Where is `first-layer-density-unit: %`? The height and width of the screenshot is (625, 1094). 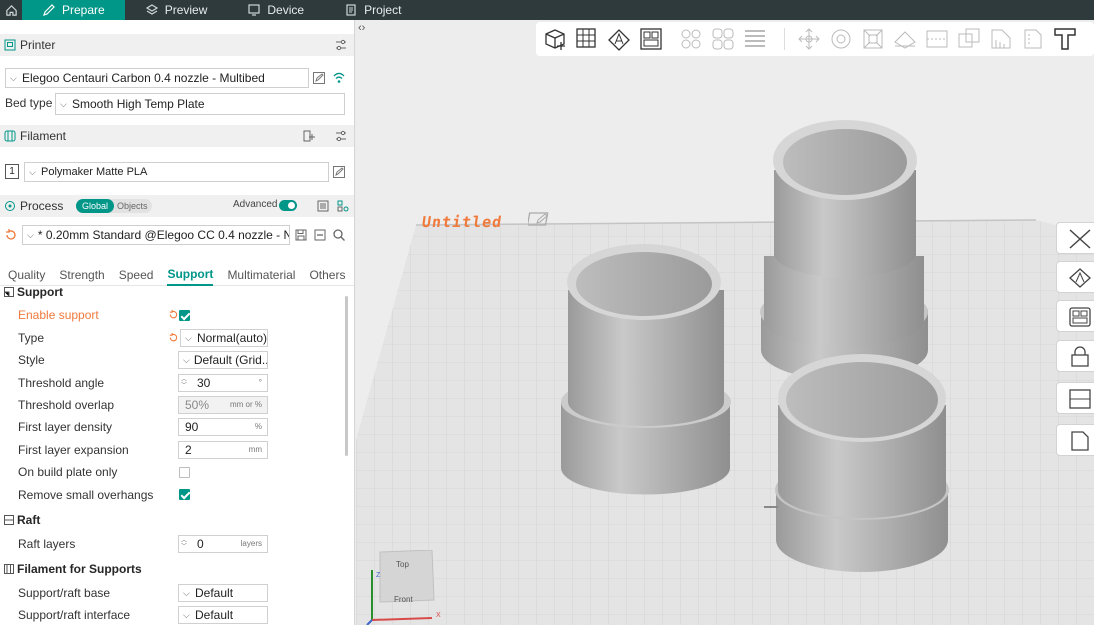
first-layer-density-unit: % is located at coordinates (258, 426).